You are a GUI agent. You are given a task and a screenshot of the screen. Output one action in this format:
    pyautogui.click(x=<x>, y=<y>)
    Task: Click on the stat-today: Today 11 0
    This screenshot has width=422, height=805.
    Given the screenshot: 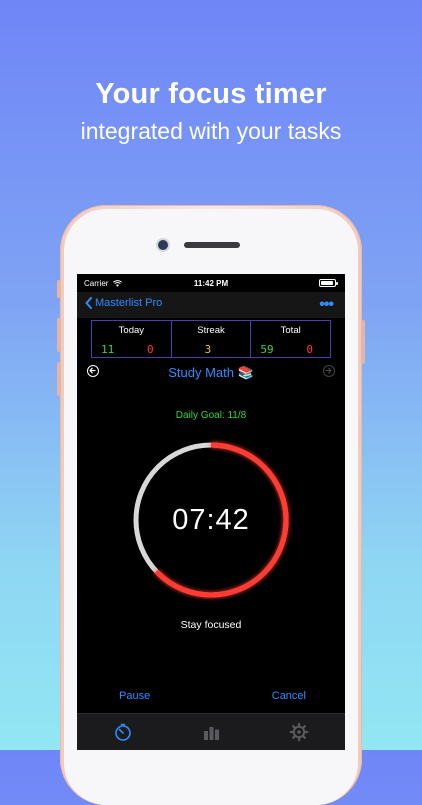 What is the action you would take?
    pyautogui.click(x=132, y=339)
    